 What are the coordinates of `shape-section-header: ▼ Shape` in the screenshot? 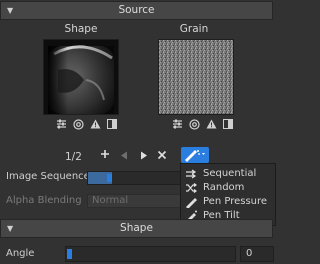 It's located at (136, 228).